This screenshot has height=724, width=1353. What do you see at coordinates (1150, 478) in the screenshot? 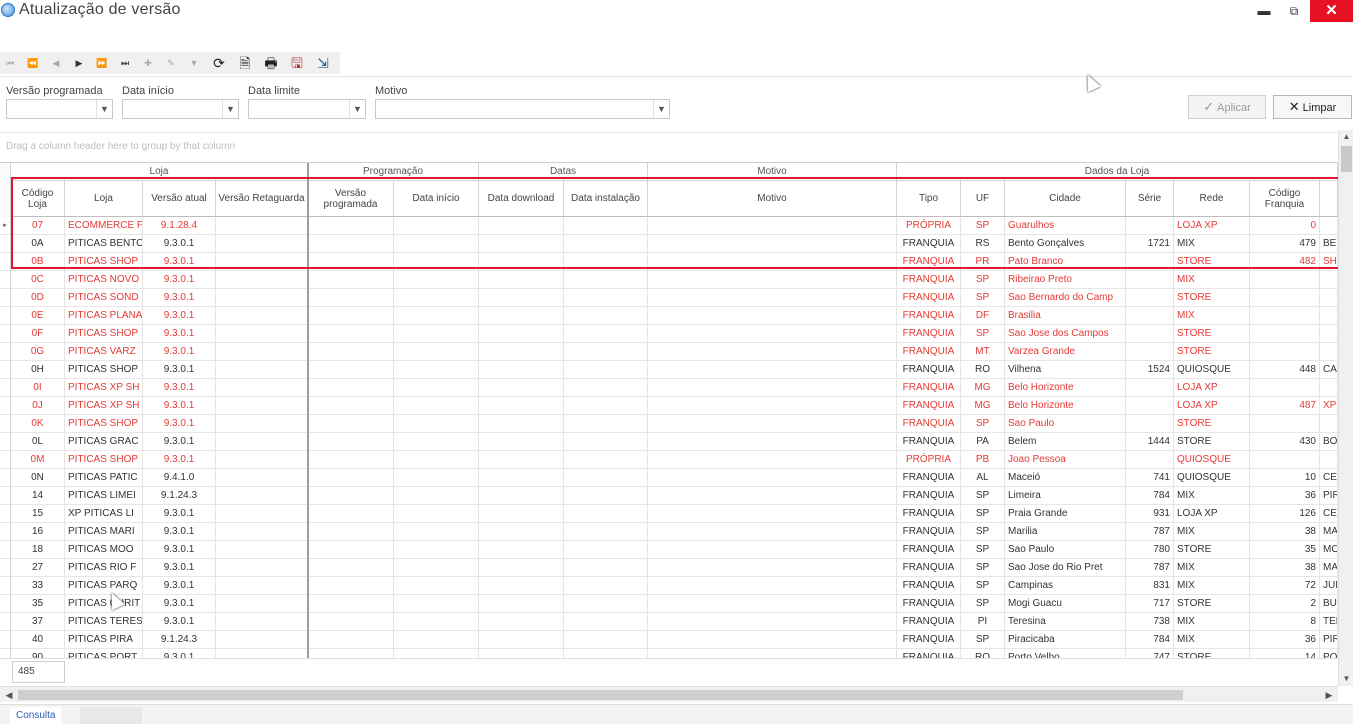
I see `cell-serie: 741` at bounding box center [1150, 478].